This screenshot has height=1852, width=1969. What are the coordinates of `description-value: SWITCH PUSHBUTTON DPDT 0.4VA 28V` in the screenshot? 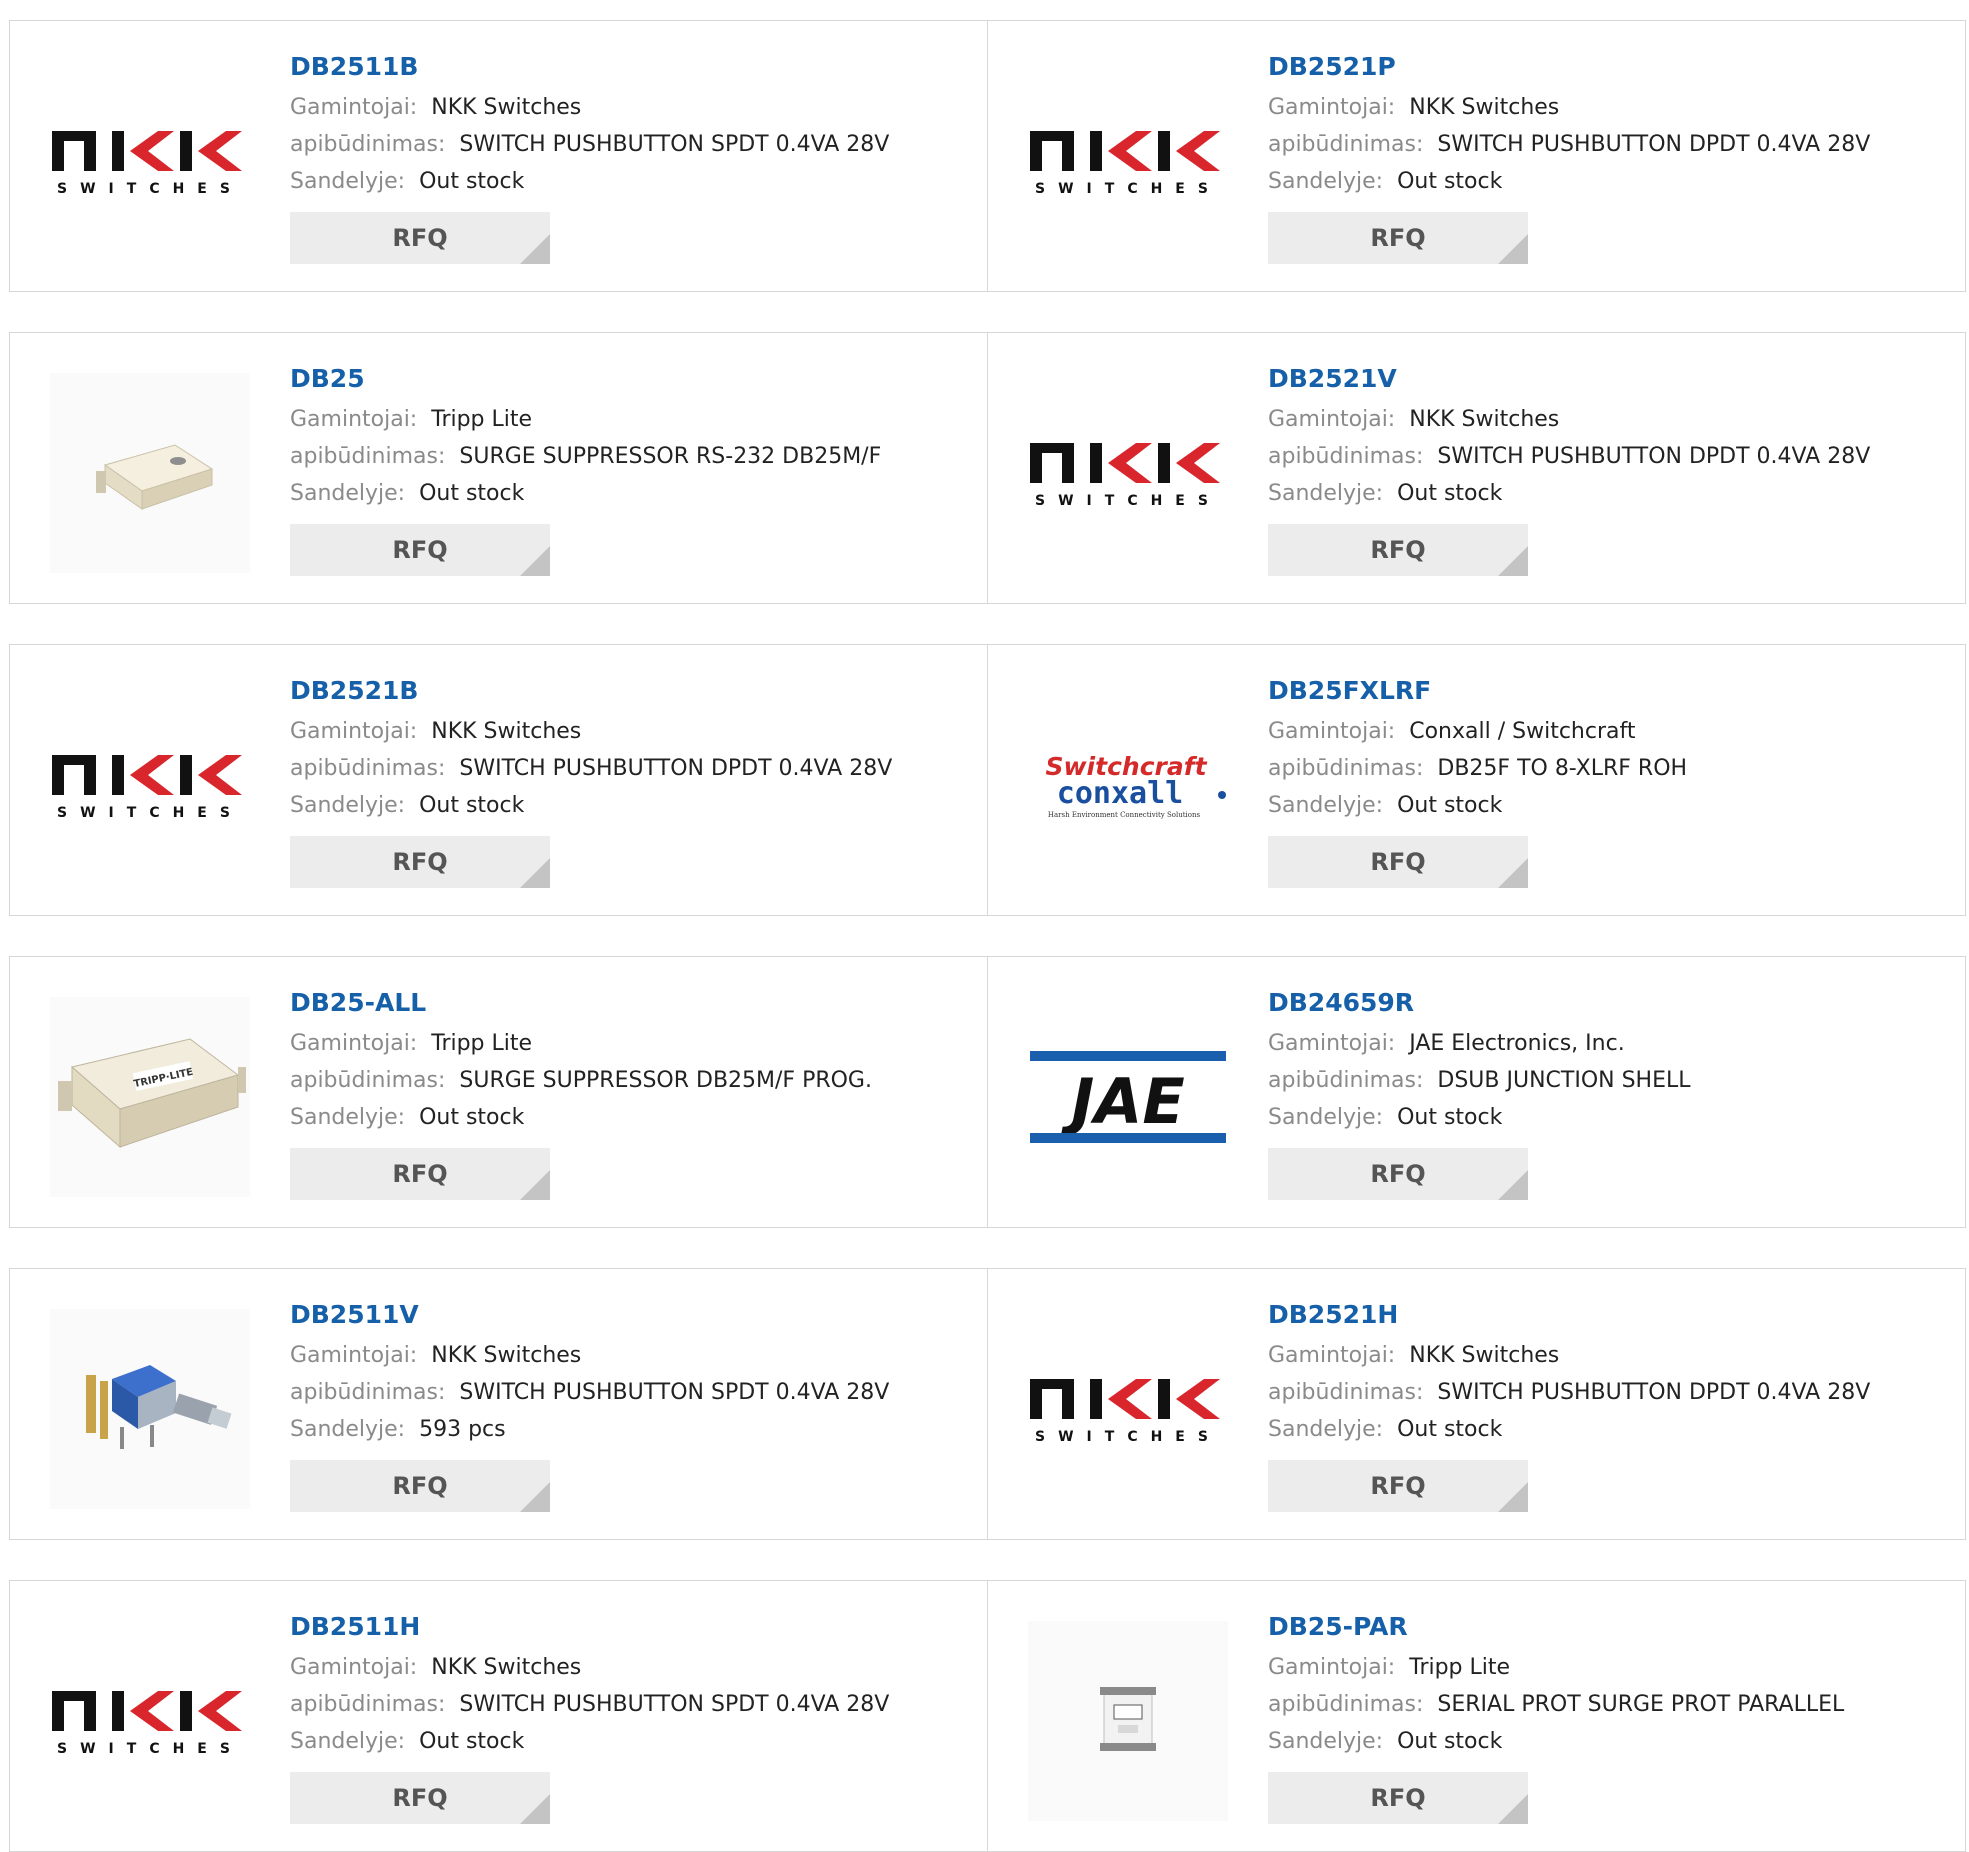 It's located at (676, 768).